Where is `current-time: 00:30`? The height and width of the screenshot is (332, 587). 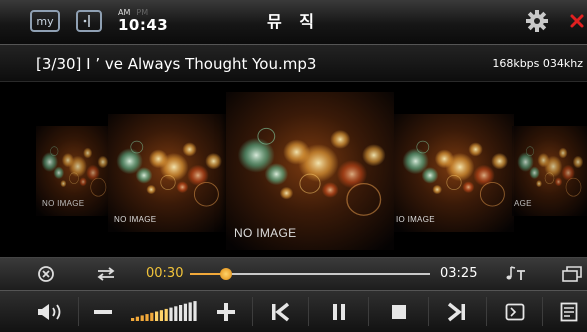
current-time: 00:30 is located at coordinates (165, 273).